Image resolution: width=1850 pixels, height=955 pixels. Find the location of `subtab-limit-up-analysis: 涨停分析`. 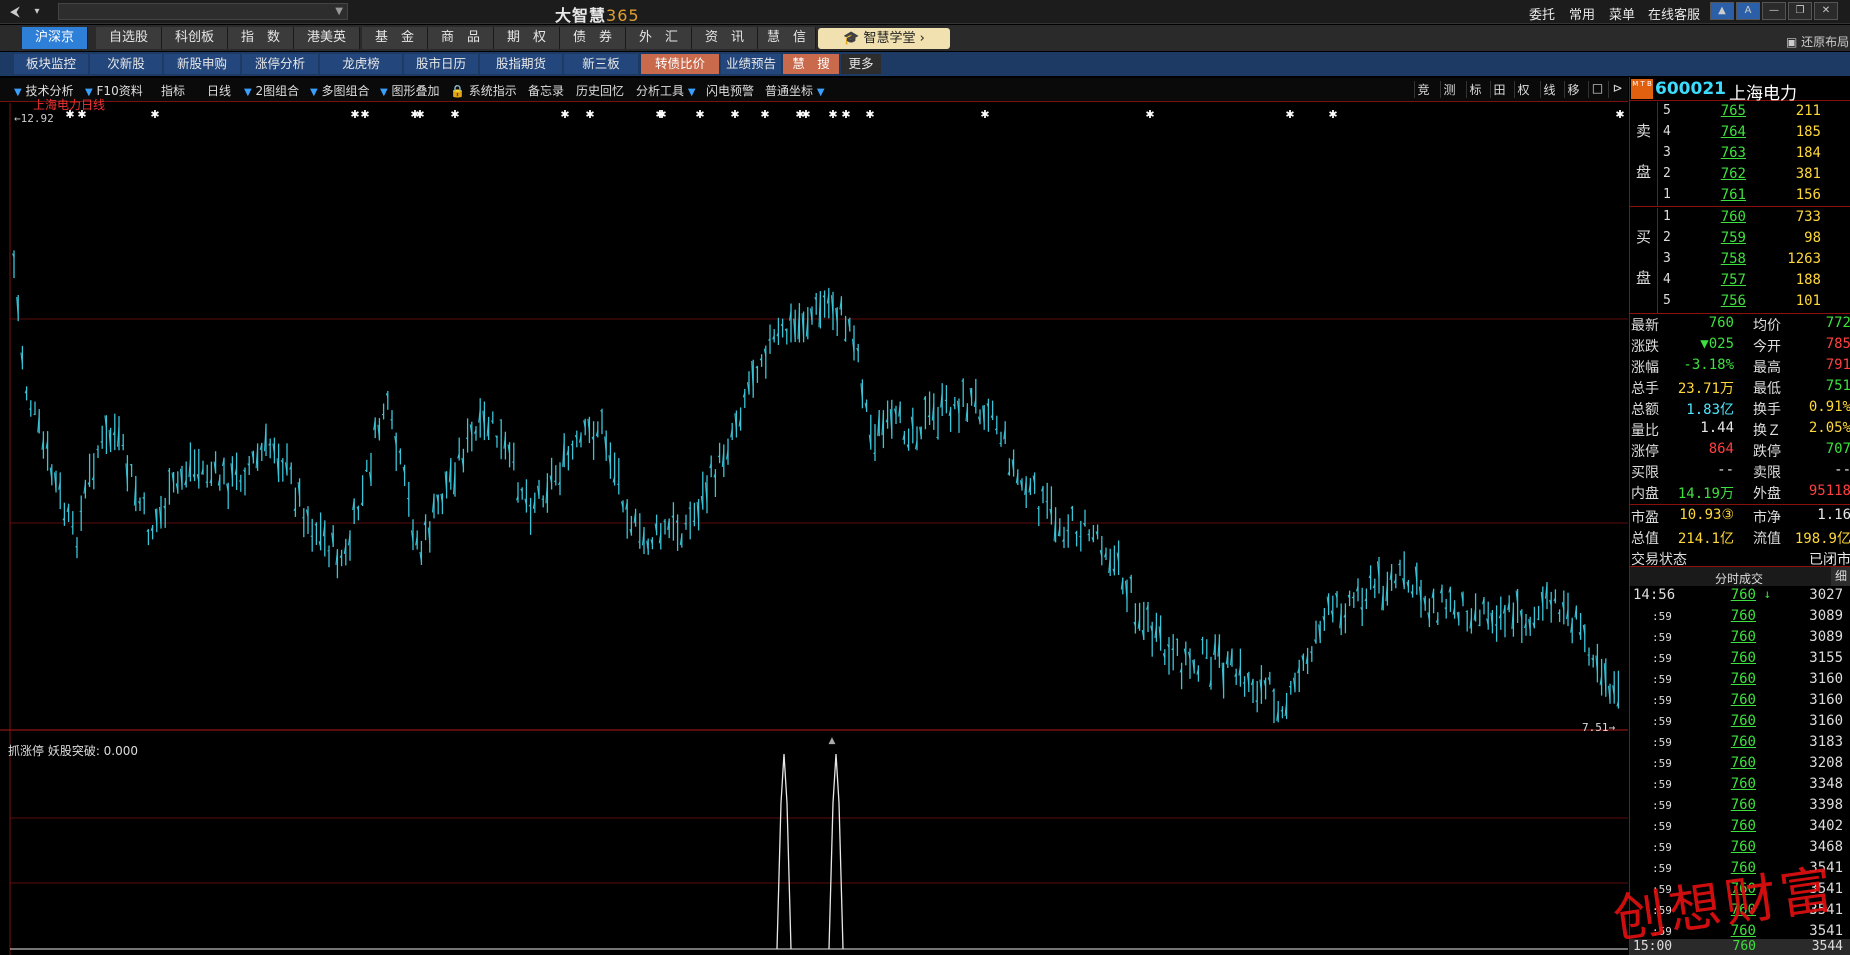

subtab-limit-up-analysis: 涨停分析 is located at coordinates (280, 64).